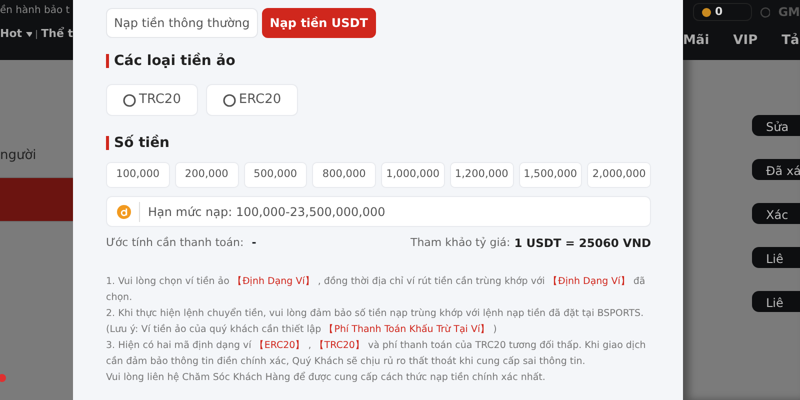 The width and height of the screenshot is (800, 400). What do you see at coordinates (319, 23) in the screenshot?
I see `tab: Nạp tiền USDT` at bounding box center [319, 23].